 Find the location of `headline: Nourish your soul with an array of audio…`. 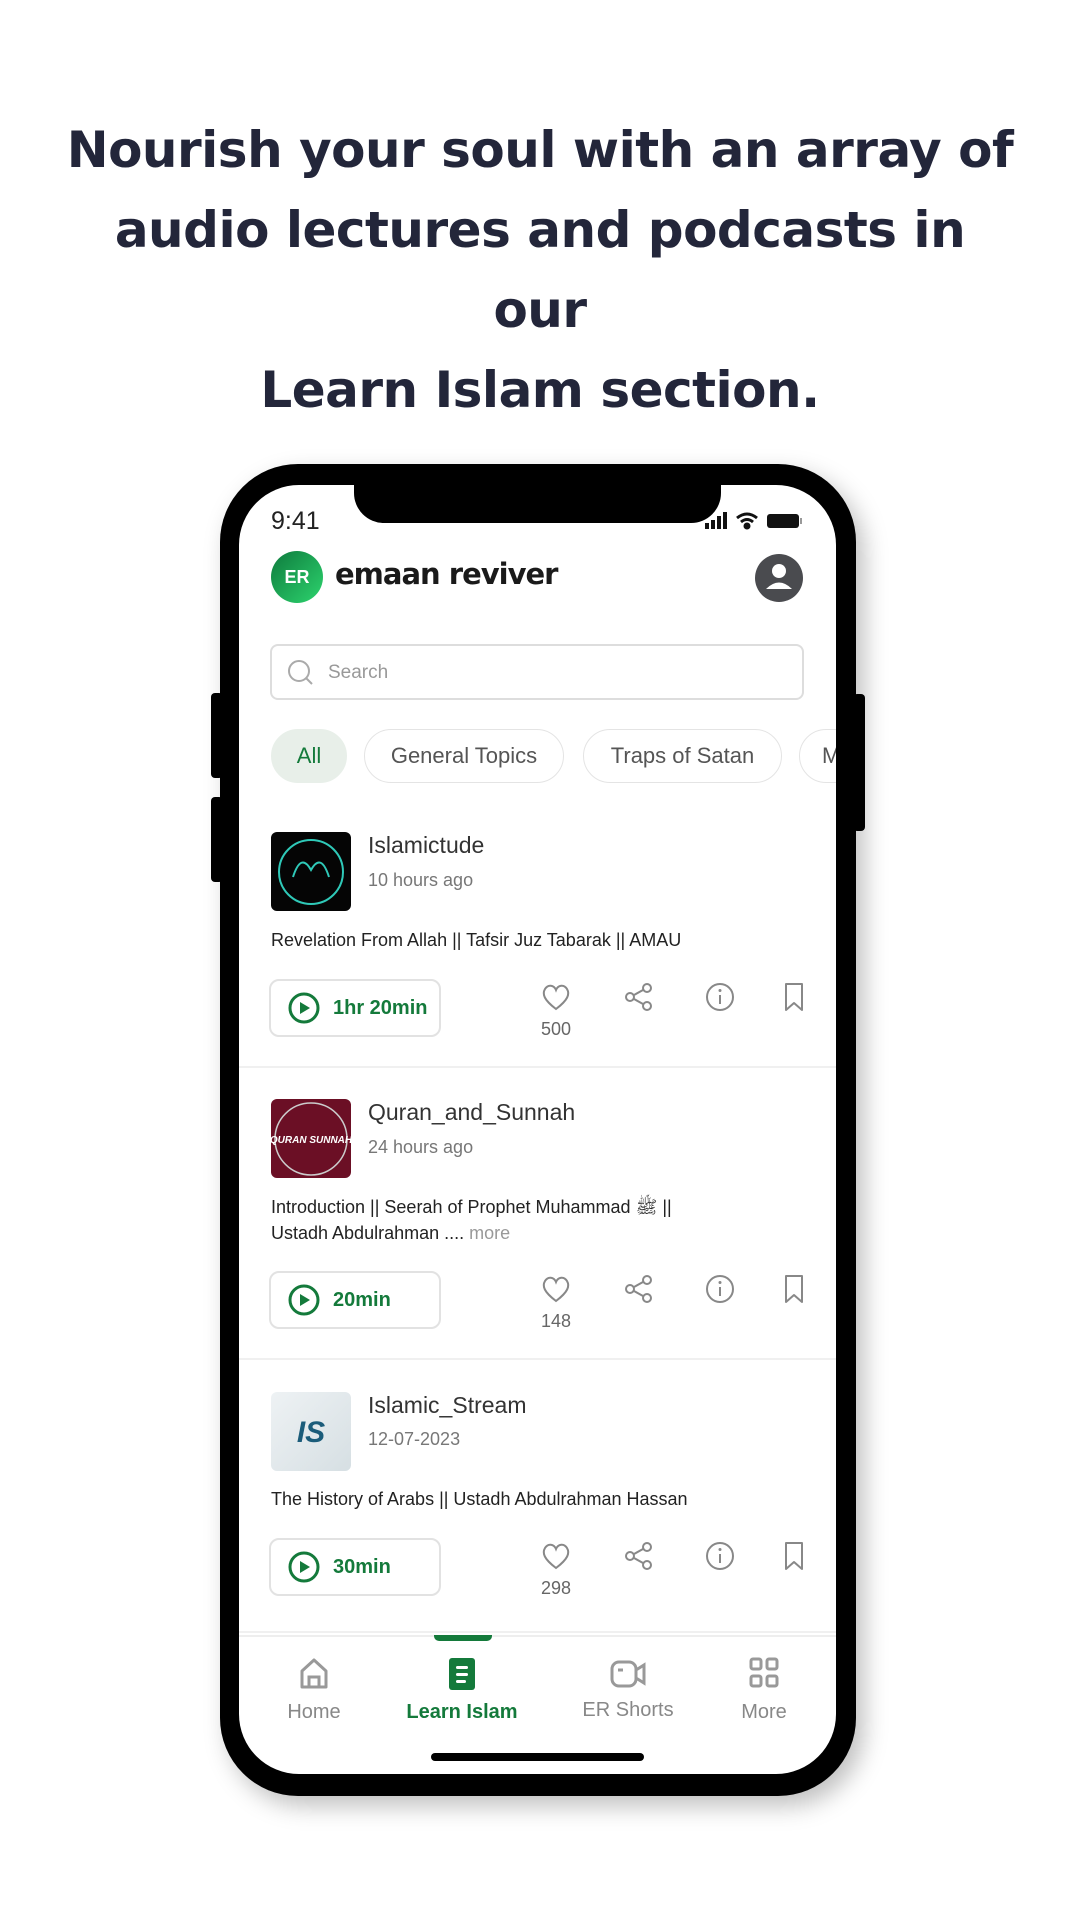

headline: Nourish your soul with an array of audio… is located at coordinates (540, 270).